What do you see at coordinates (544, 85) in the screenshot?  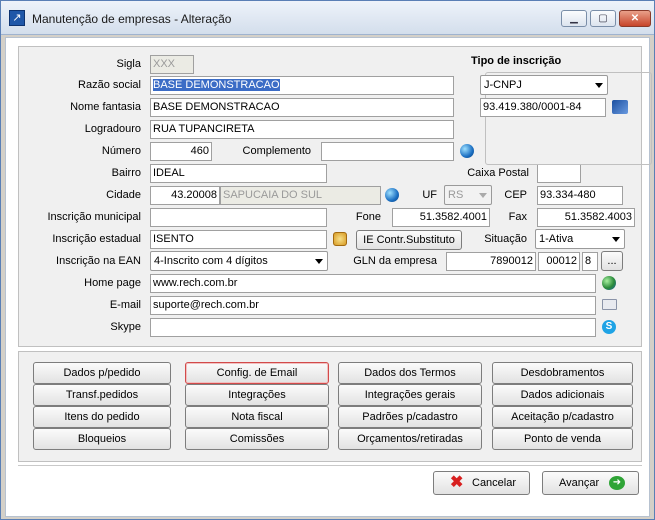 I see `tipo-inscricao-select: J-CNPJ` at bounding box center [544, 85].